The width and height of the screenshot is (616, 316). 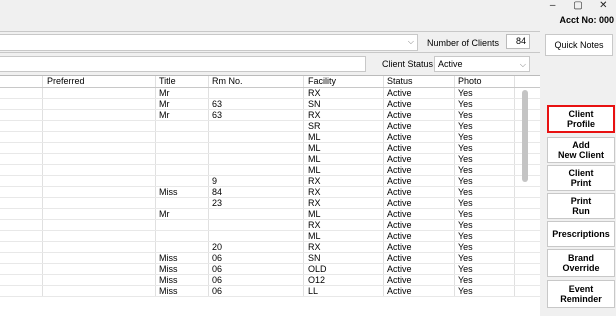 What do you see at coordinates (463, 43) in the screenshot?
I see `number-of-clients-label: Number of Clients` at bounding box center [463, 43].